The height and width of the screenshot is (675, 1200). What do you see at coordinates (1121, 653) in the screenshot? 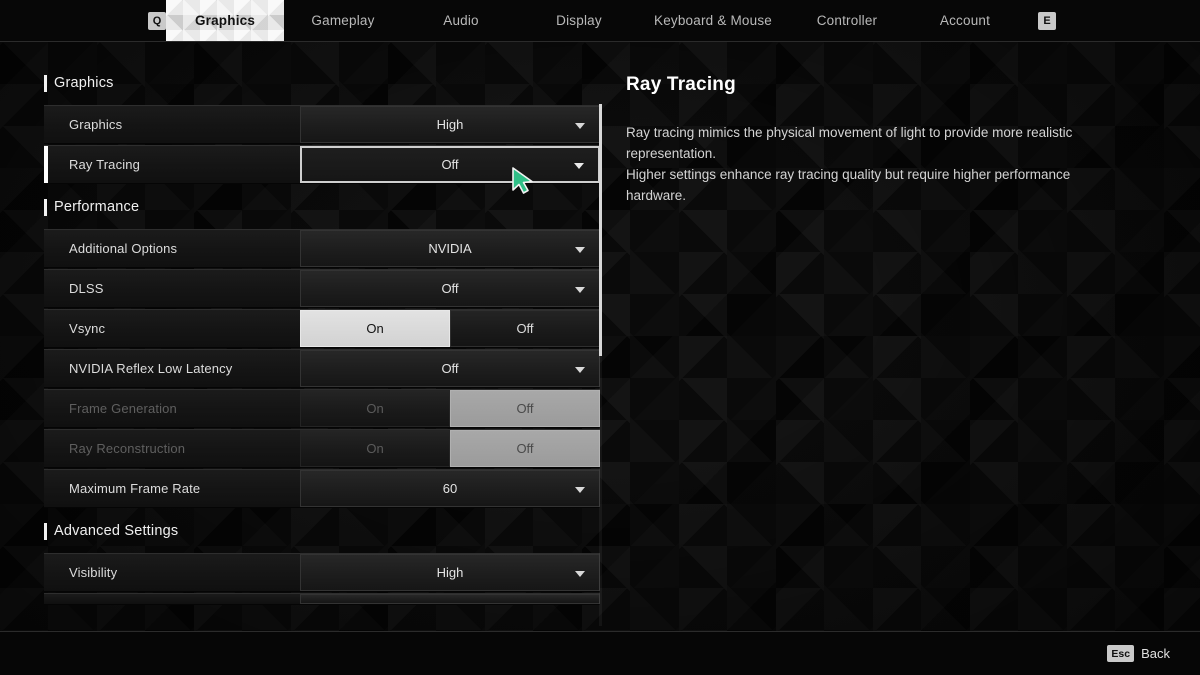
I see `esc-key-badge: Esc` at bounding box center [1121, 653].